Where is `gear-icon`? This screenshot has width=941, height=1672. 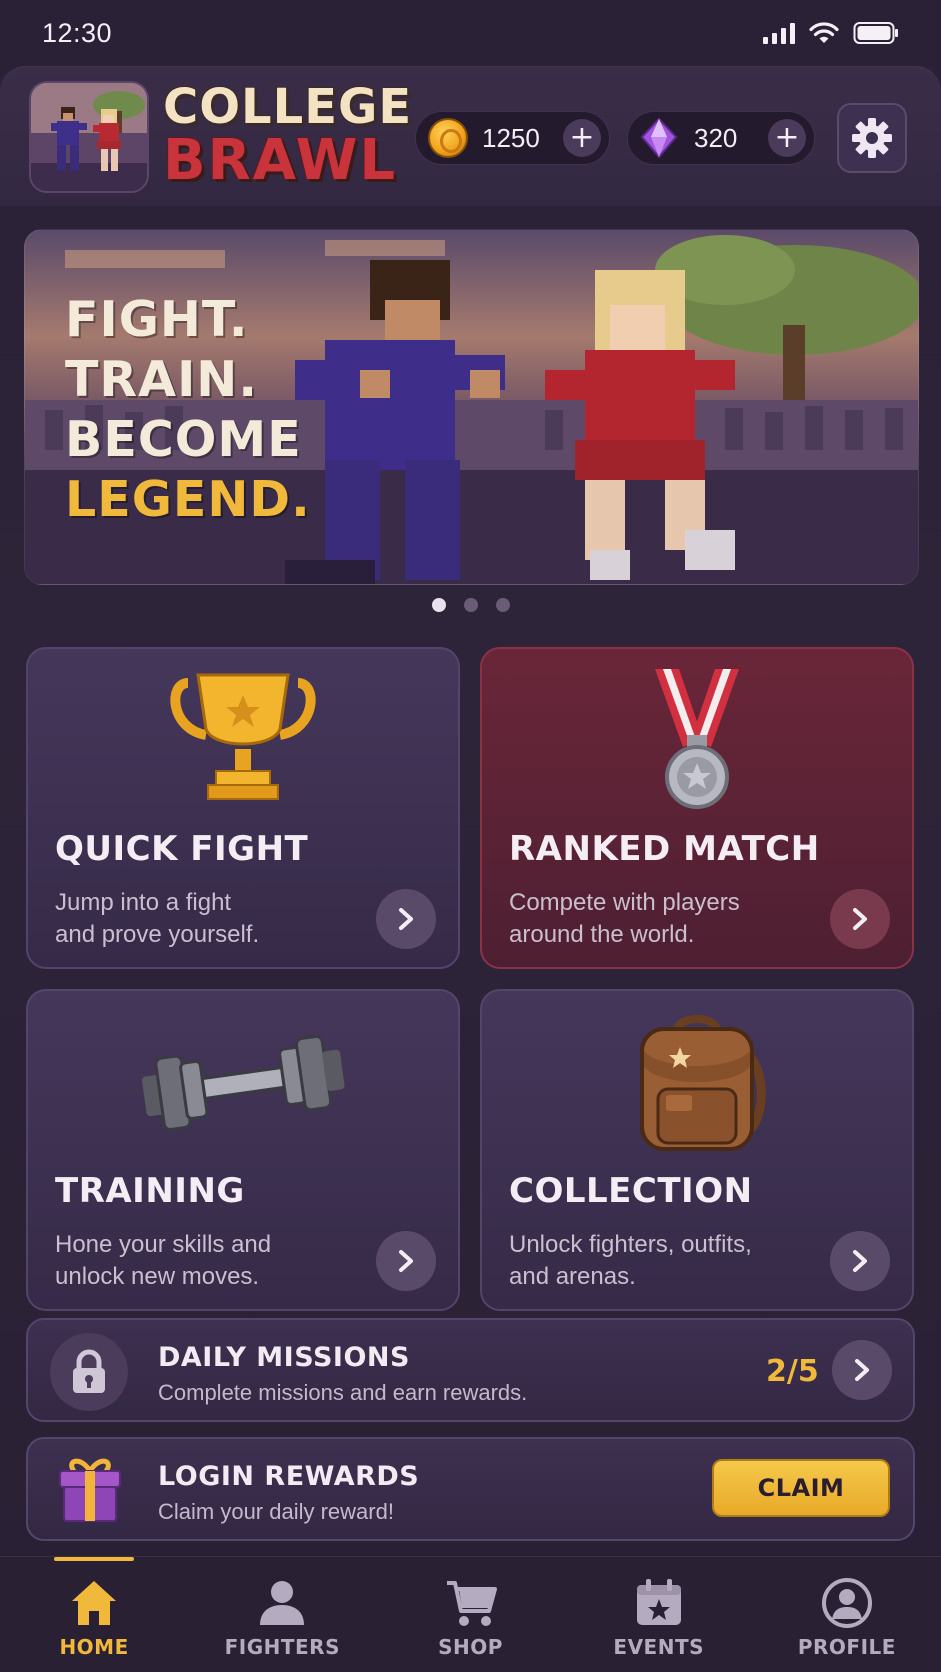 gear-icon is located at coordinates (872, 138).